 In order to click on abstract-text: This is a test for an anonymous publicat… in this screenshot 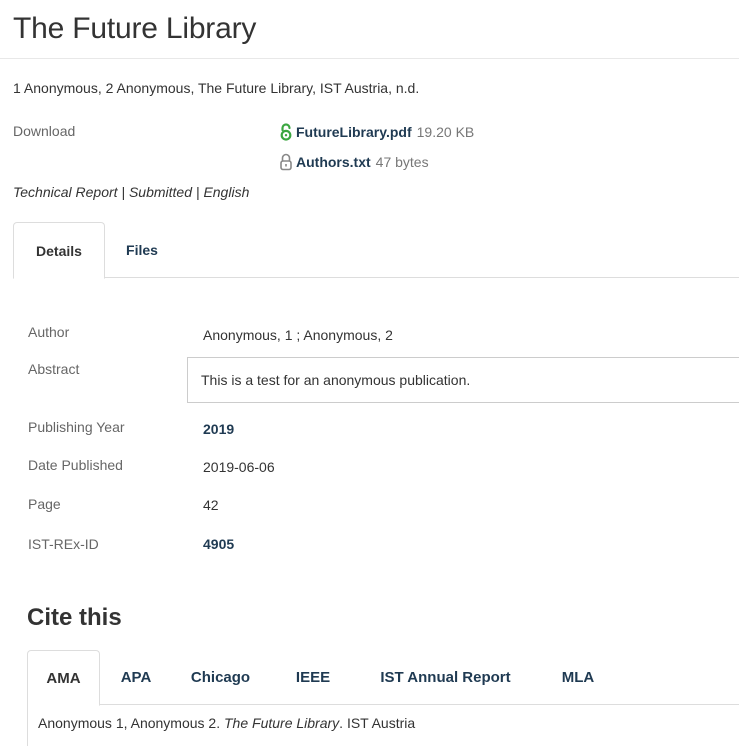, I will do `click(336, 380)`.